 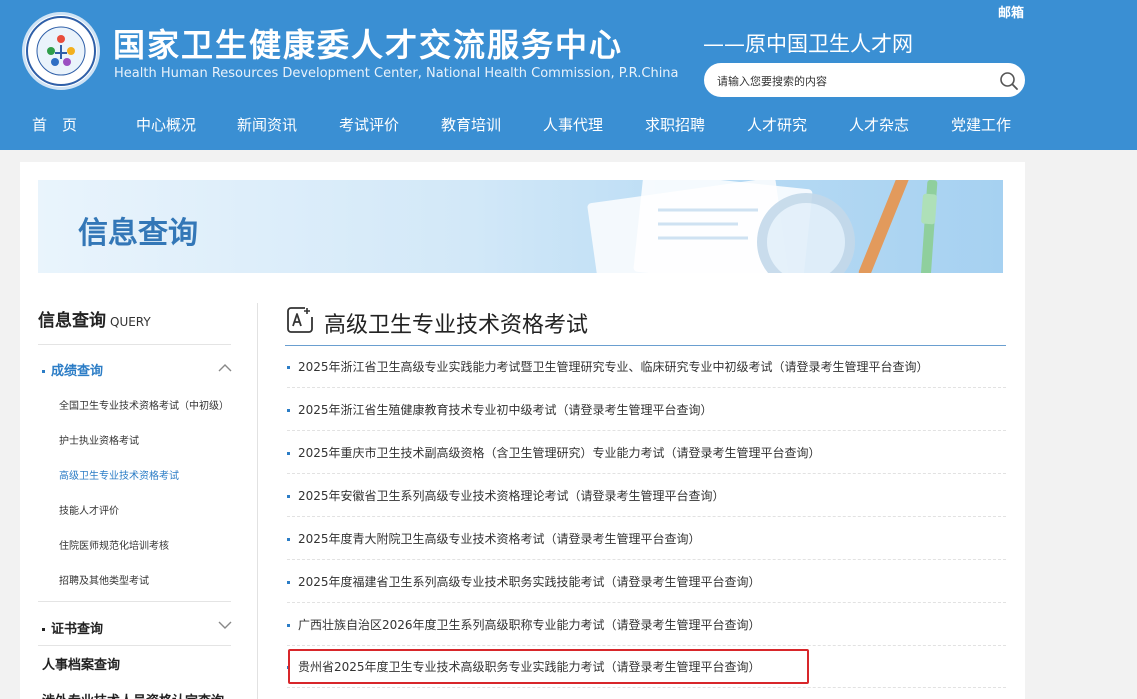 I want to click on search-input, so click(x=852, y=81).